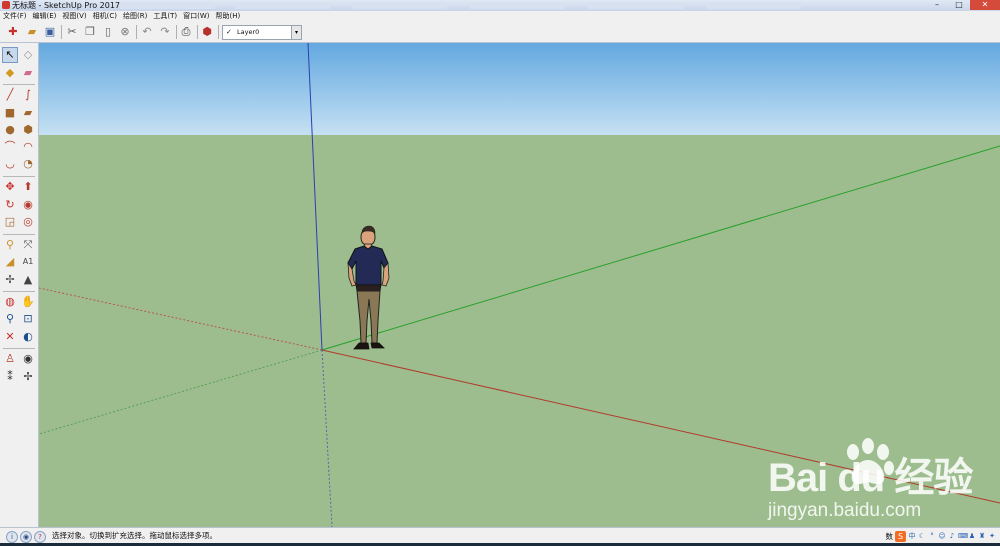 Image resolution: width=1000 pixels, height=546 pixels. I want to click on pie-tool-icon: ◔, so click(28, 164).